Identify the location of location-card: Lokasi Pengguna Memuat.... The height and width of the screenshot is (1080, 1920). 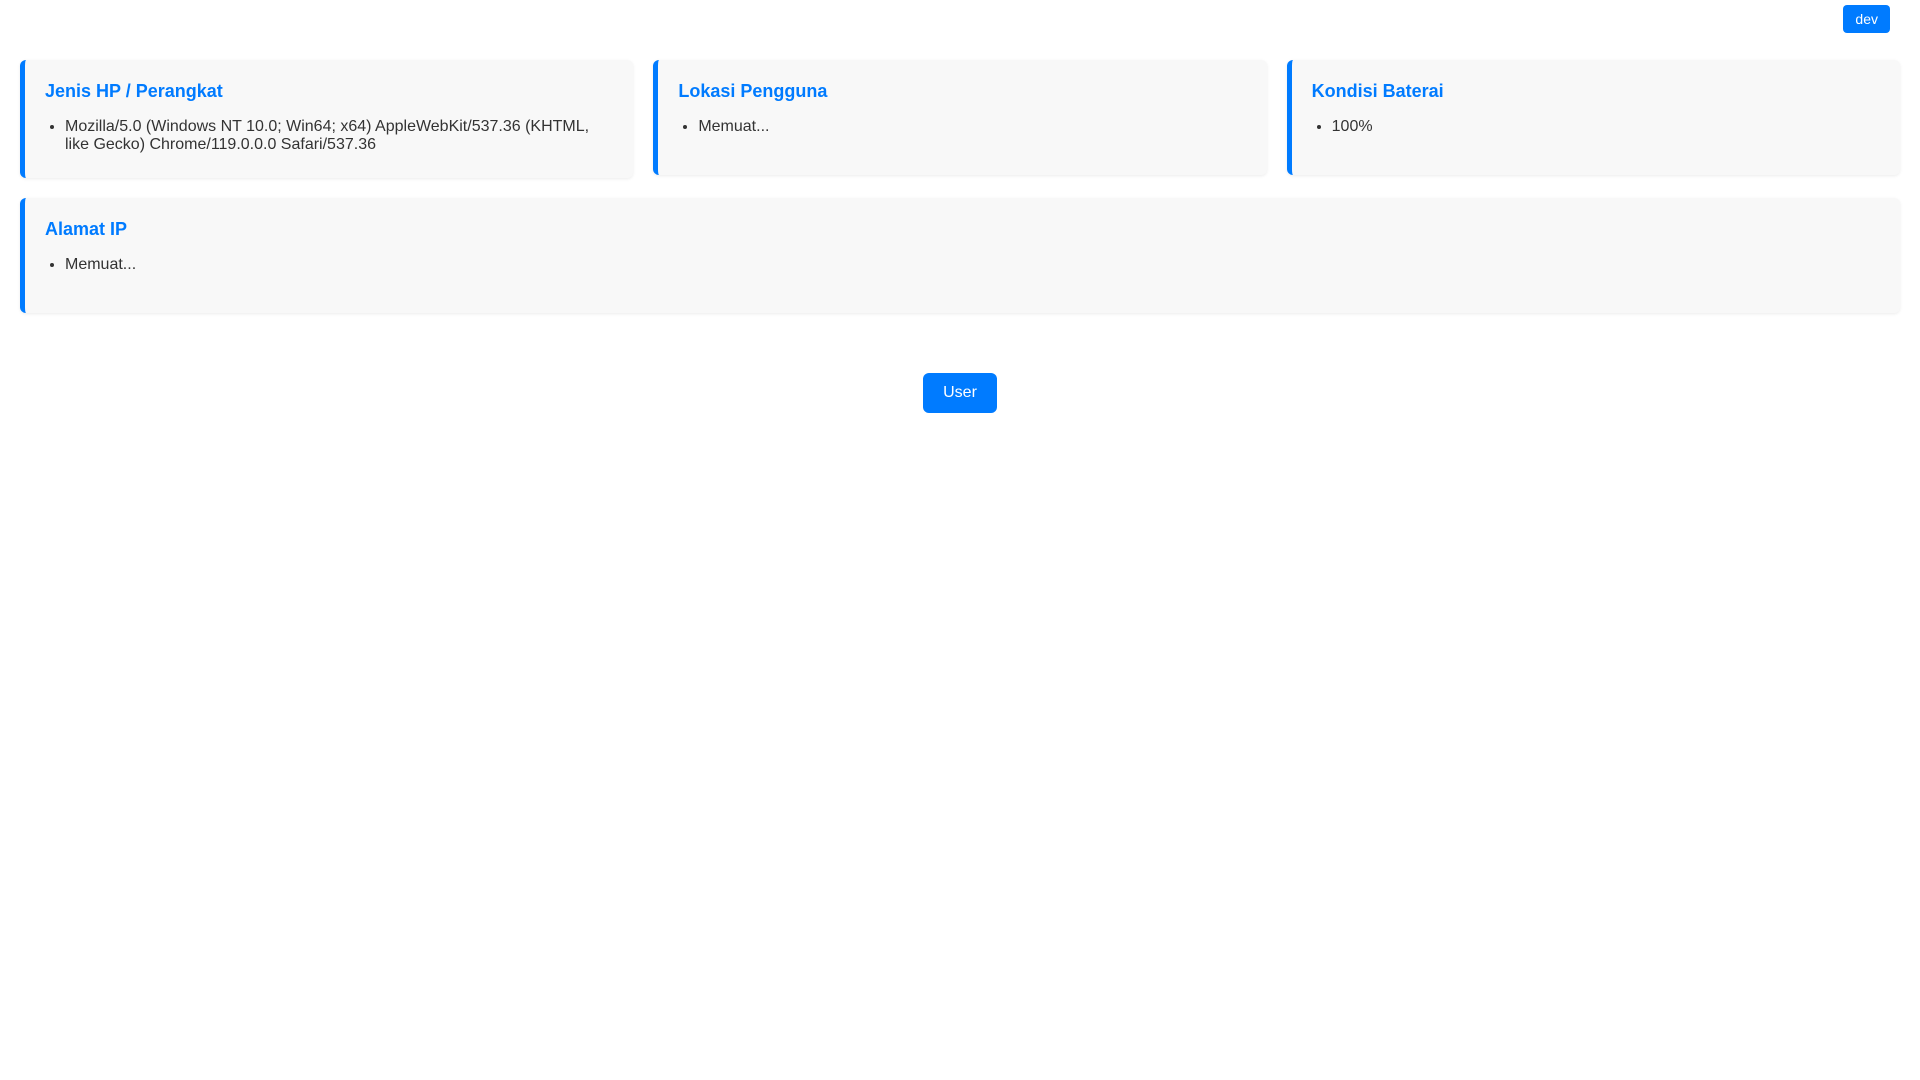
(960, 117).